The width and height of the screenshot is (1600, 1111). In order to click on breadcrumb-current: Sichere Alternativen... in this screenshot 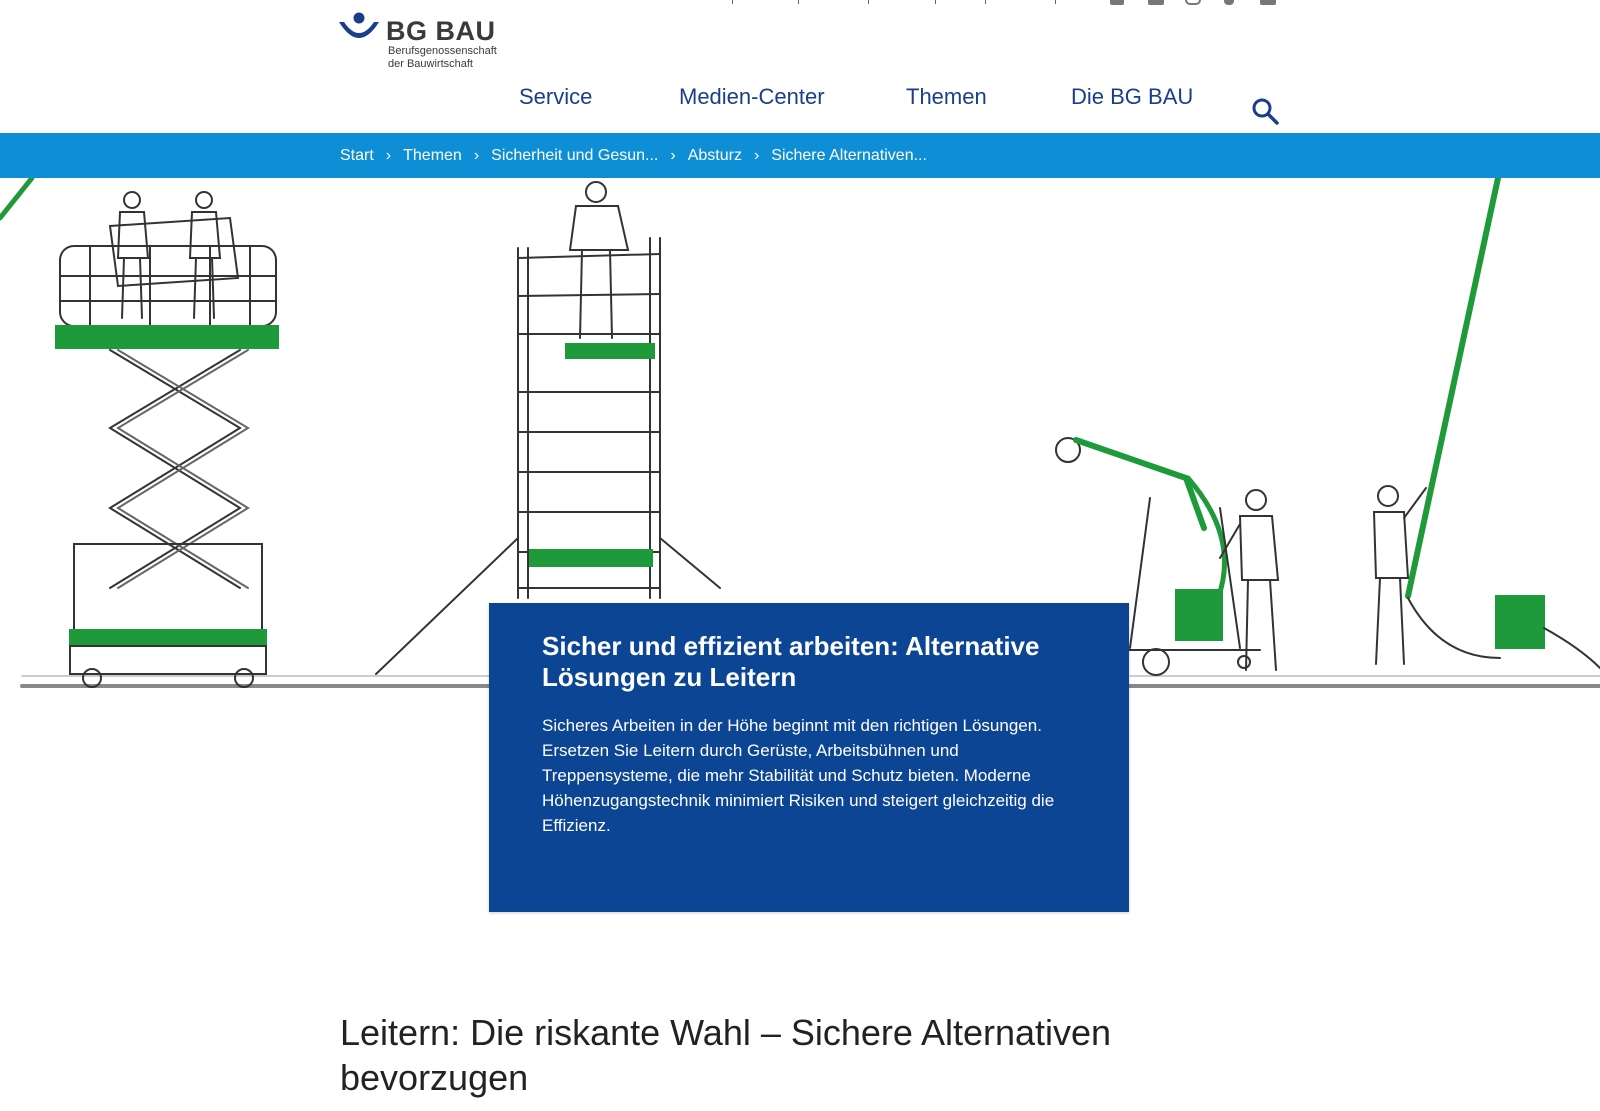, I will do `click(849, 155)`.